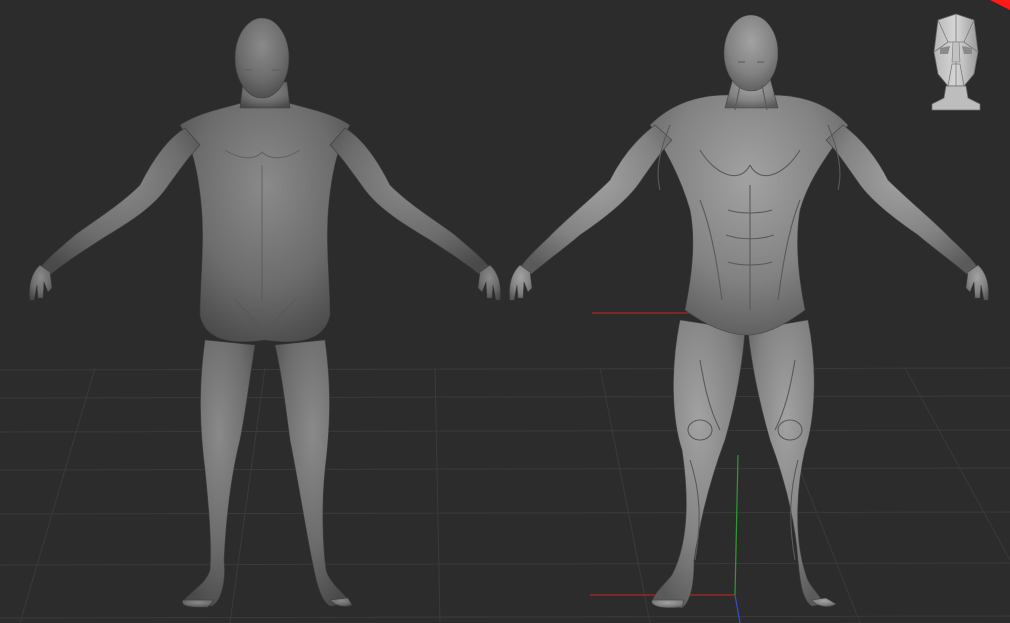 This screenshot has height=623, width=1010. I want to click on muscle-head, so click(751, 53).